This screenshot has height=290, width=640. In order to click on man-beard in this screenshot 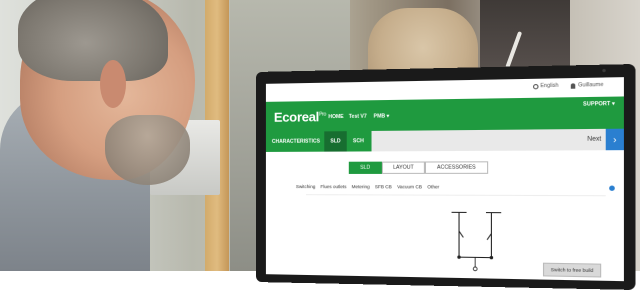, I will do `click(147, 150)`.